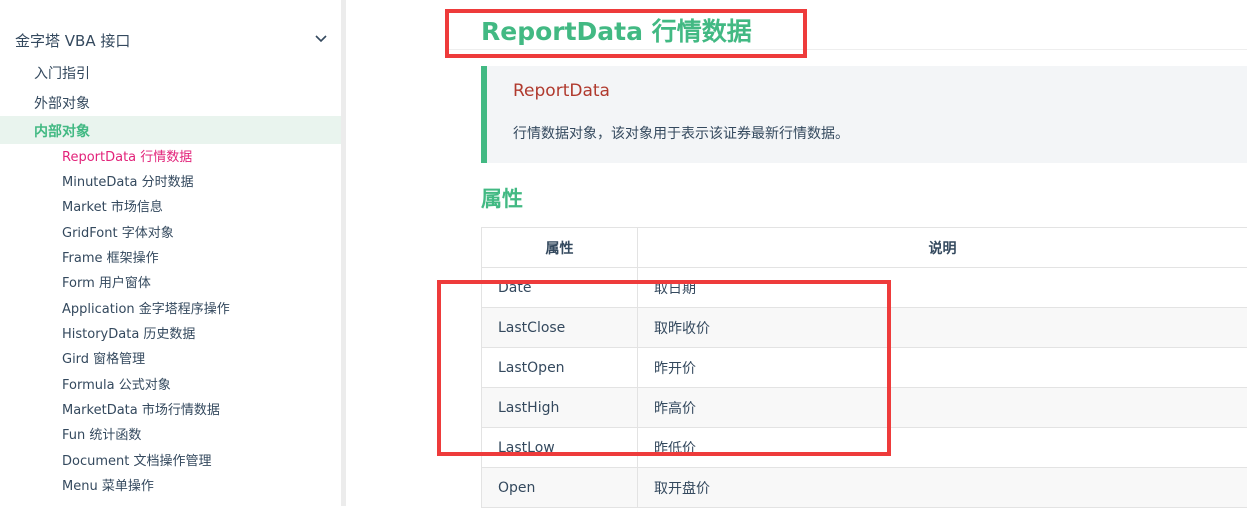 The height and width of the screenshot is (508, 1247). What do you see at coordinates (942, 248) in the screenshot?
I see `table-header-description: 说明` at bounding box center [942, 248].